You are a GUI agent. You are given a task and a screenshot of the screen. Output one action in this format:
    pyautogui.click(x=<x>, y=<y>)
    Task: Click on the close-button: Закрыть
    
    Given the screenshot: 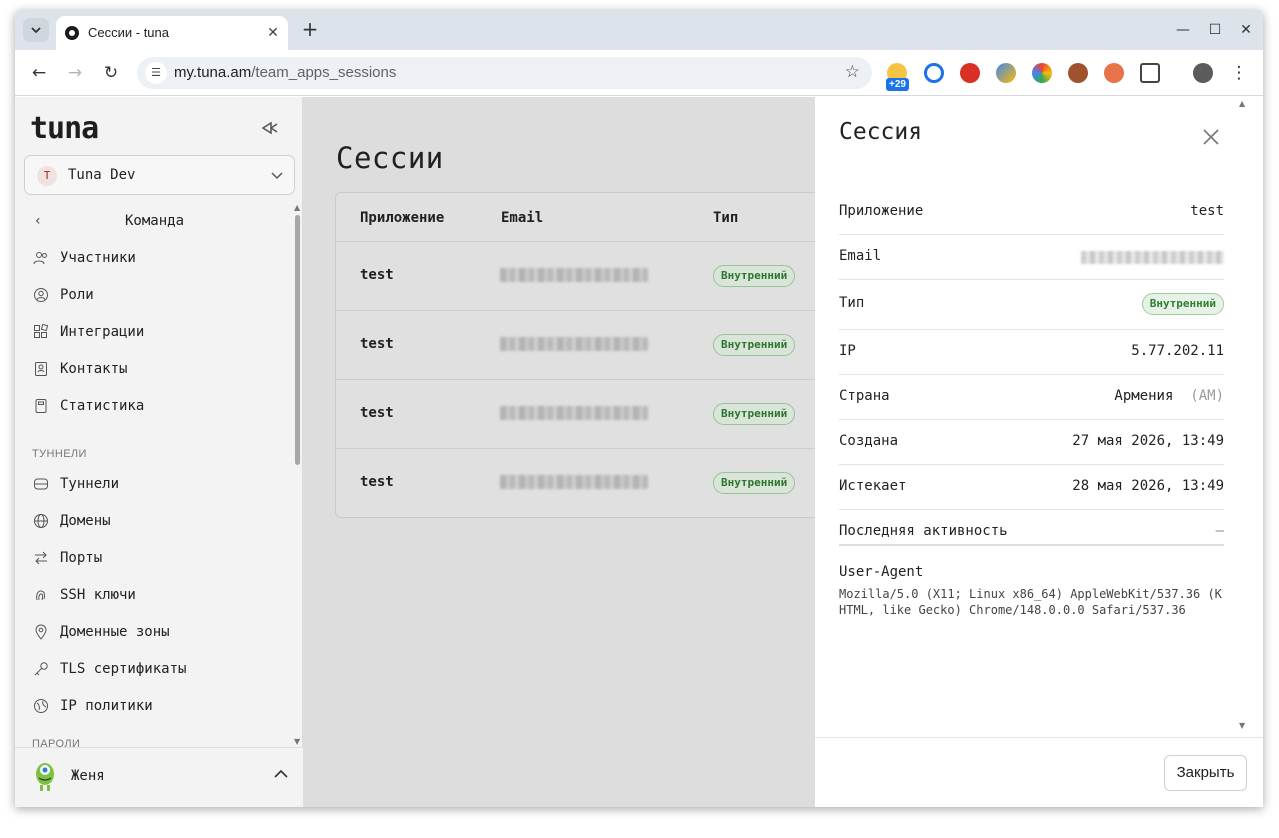 What is the action you would take?
    pyautogui.click(x=1205, y=773)
    